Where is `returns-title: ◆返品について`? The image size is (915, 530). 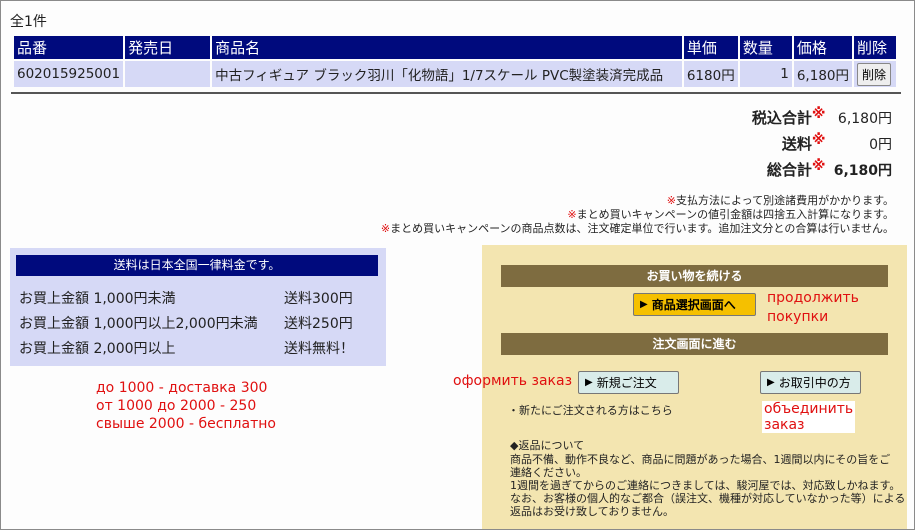 returns-title: ◆返品について is located at coordinates (547, 445).